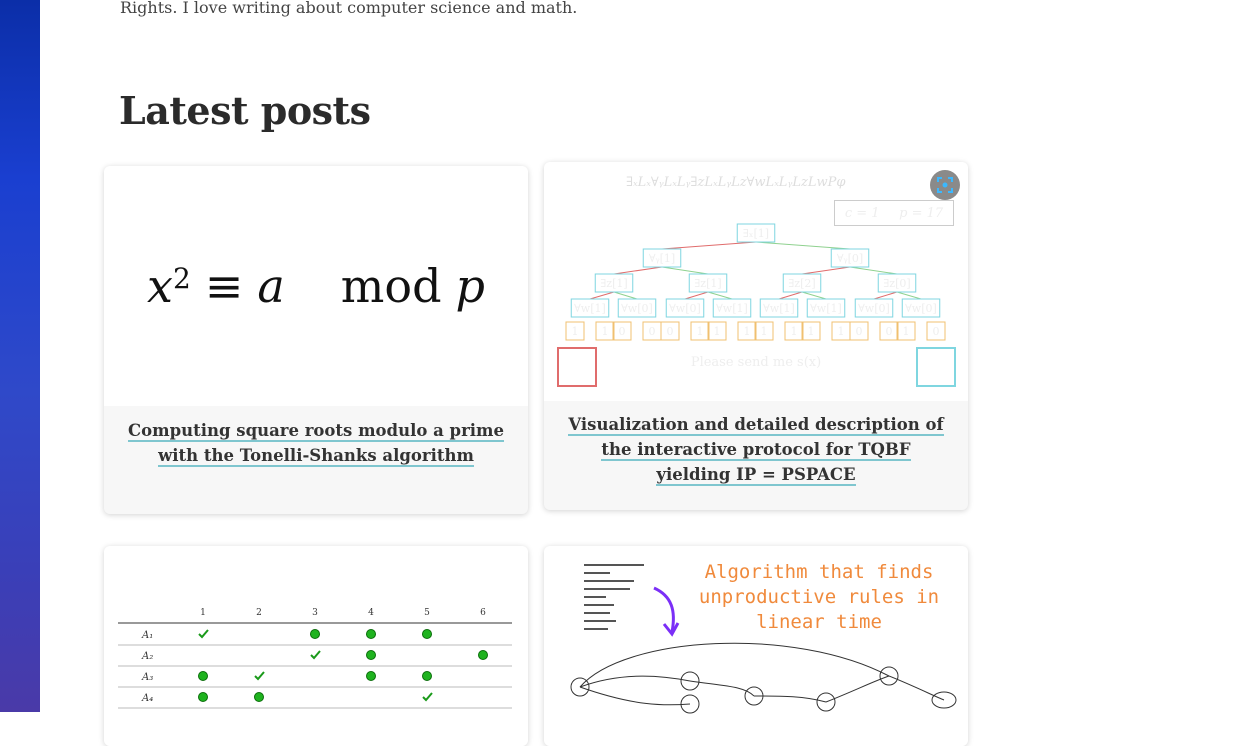 The image size is (1241, 746). What do you see at coordinates (427, 613) in the screenshot?
I see `table-column-header: 5` at bounding box center [427, 613].